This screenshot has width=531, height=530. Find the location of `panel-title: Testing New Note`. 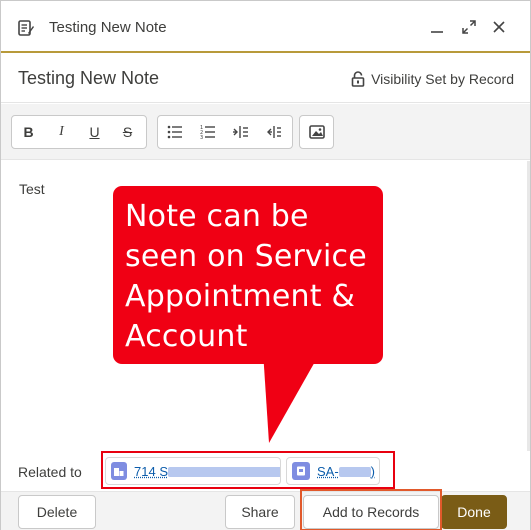

panel-title: Testing New Note is located at coordinates (108, 27).